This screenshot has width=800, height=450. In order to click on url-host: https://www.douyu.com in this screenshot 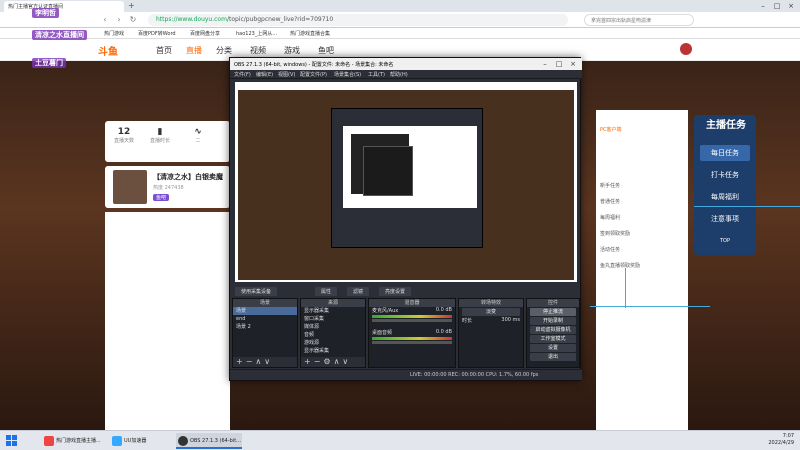, I will do `click(191, 19)`.